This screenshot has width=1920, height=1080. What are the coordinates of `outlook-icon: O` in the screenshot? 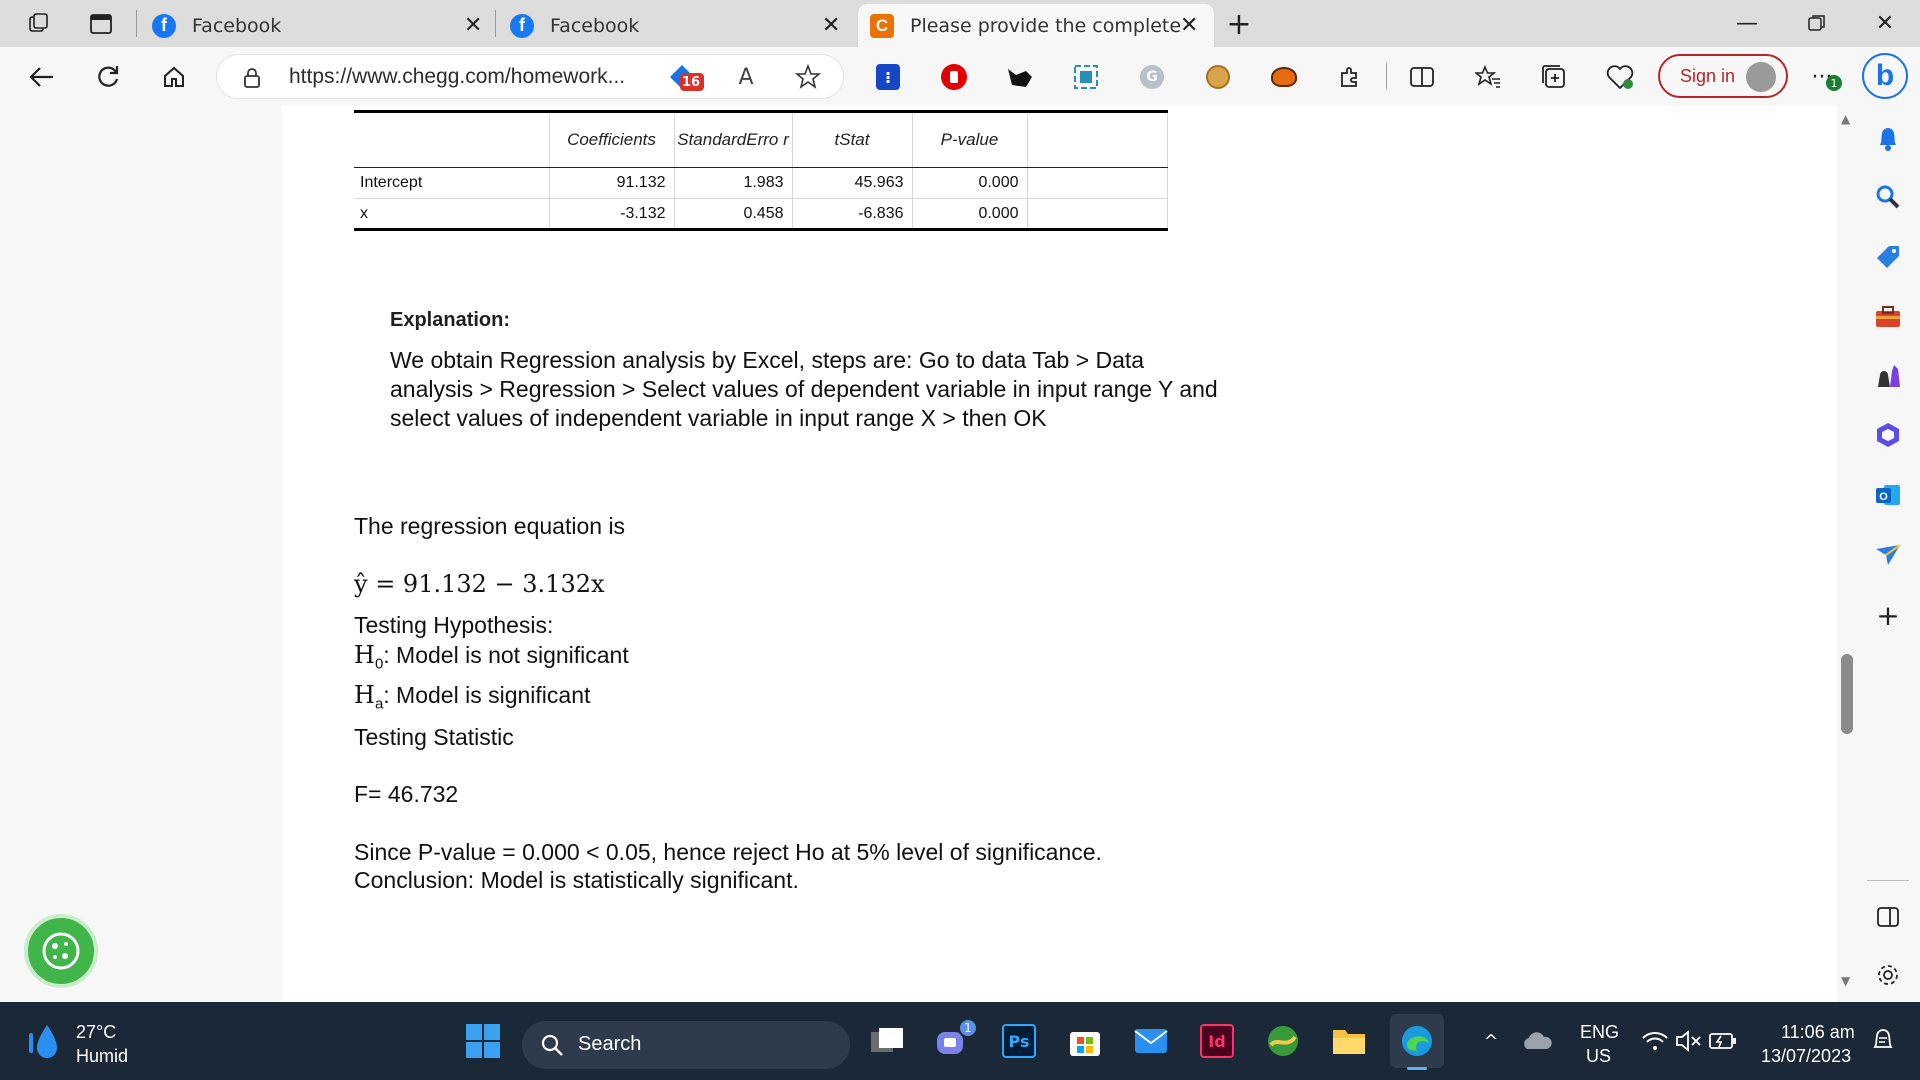 It's located at (1888, 495).